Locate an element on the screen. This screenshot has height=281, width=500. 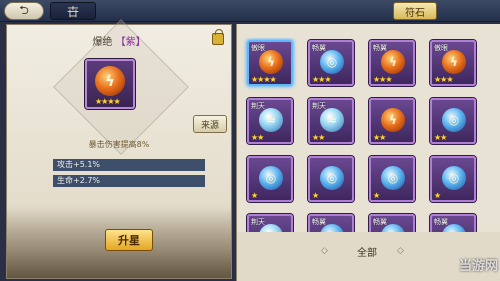
stat-hp: 生命+2.7% is located at coordinates (129, 181).